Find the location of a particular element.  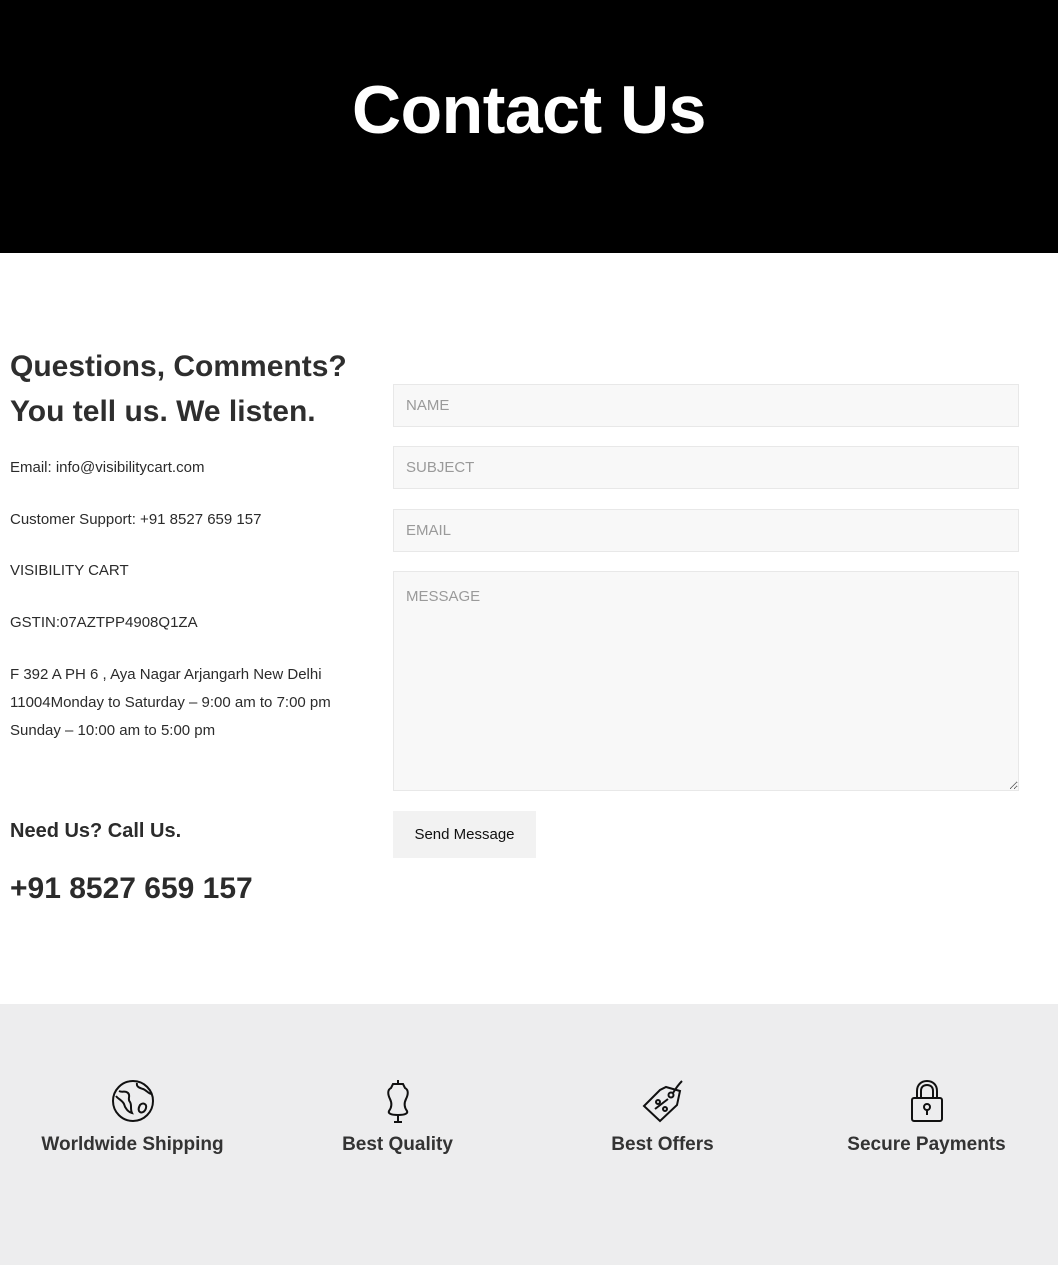

globe-icon is located at coordinates (132, 1101).